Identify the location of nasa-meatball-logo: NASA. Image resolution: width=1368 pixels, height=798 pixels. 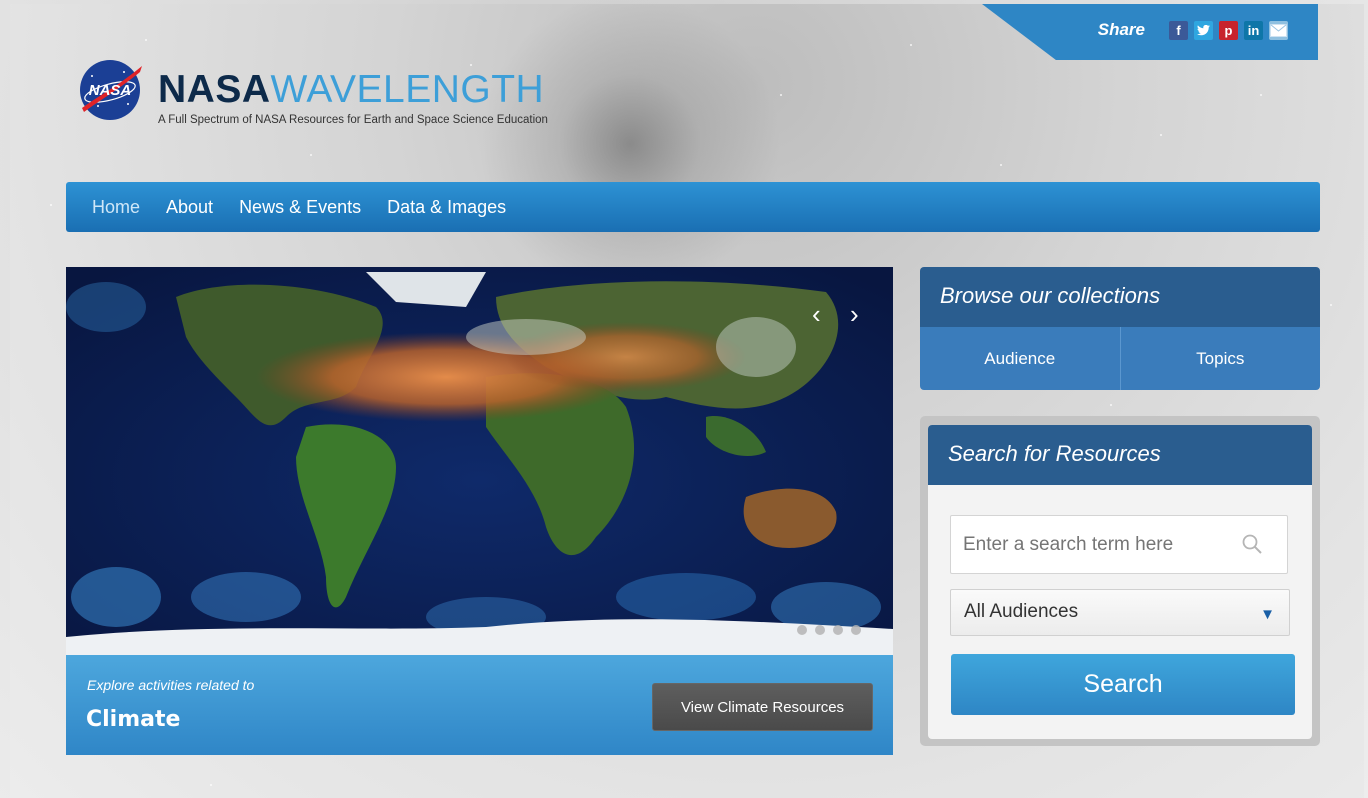
(110, 90).